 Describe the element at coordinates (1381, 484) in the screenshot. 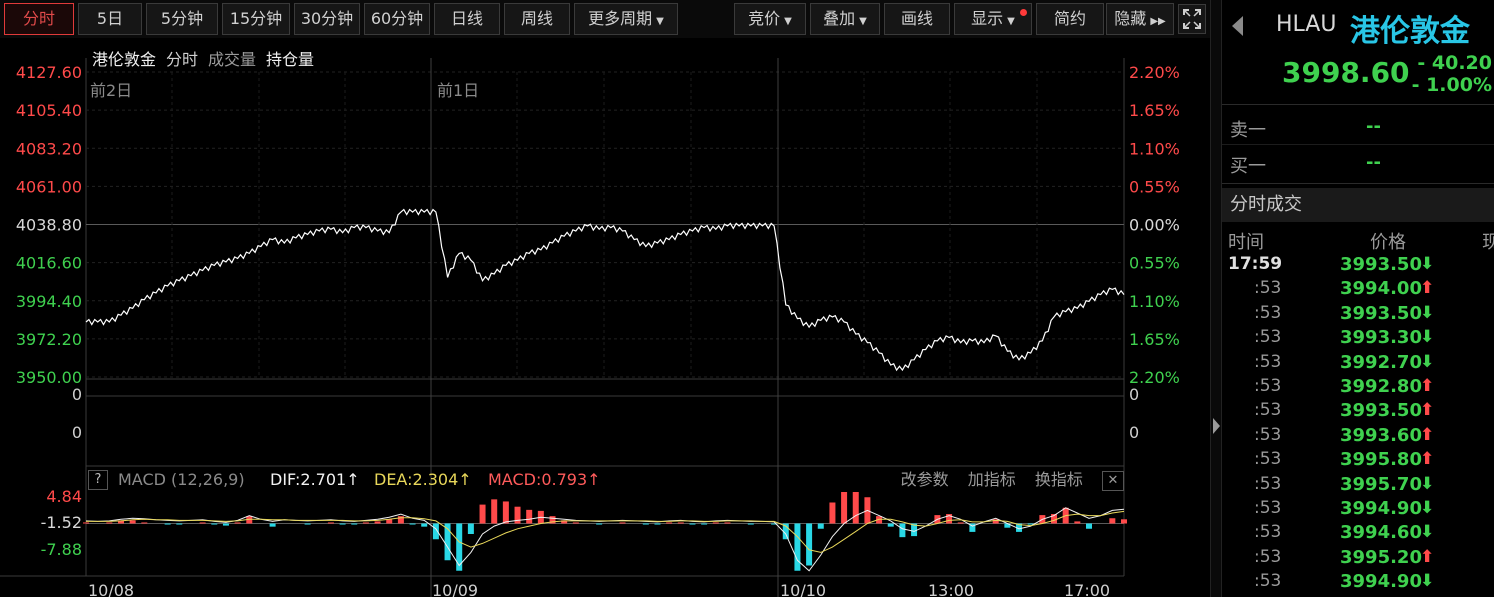

I see `trade-price: 3995.70` at that location.